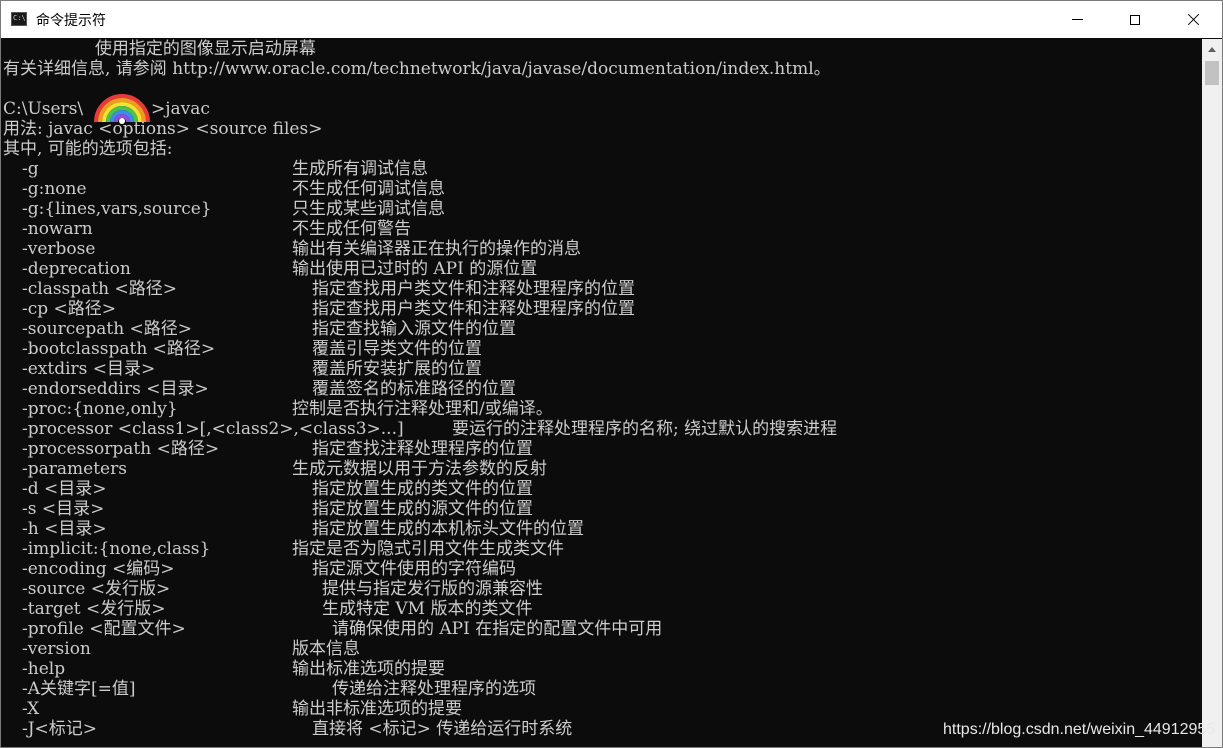  I want to click on option-desc: 只生成某些调试信息, so click(368, 209).